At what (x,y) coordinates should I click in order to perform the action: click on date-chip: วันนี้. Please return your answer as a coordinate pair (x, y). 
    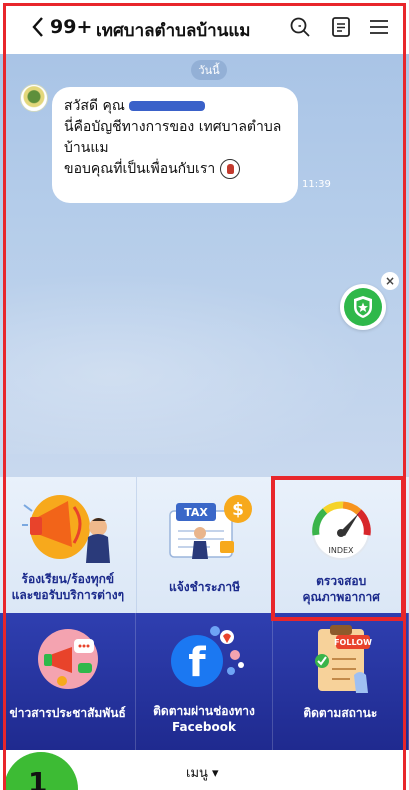
    Looking at the image, I should click on (209, 70).